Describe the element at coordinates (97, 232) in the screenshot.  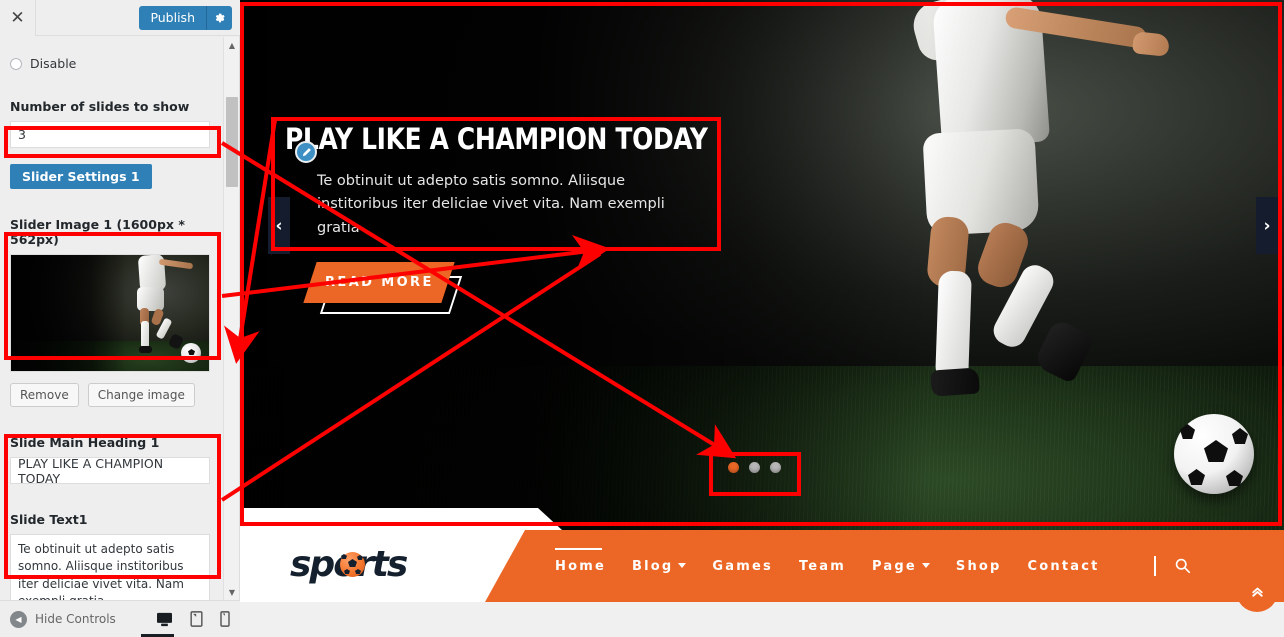
I see `slider-image-label: Slider Image 1 (1600px * 562px)` at that location.